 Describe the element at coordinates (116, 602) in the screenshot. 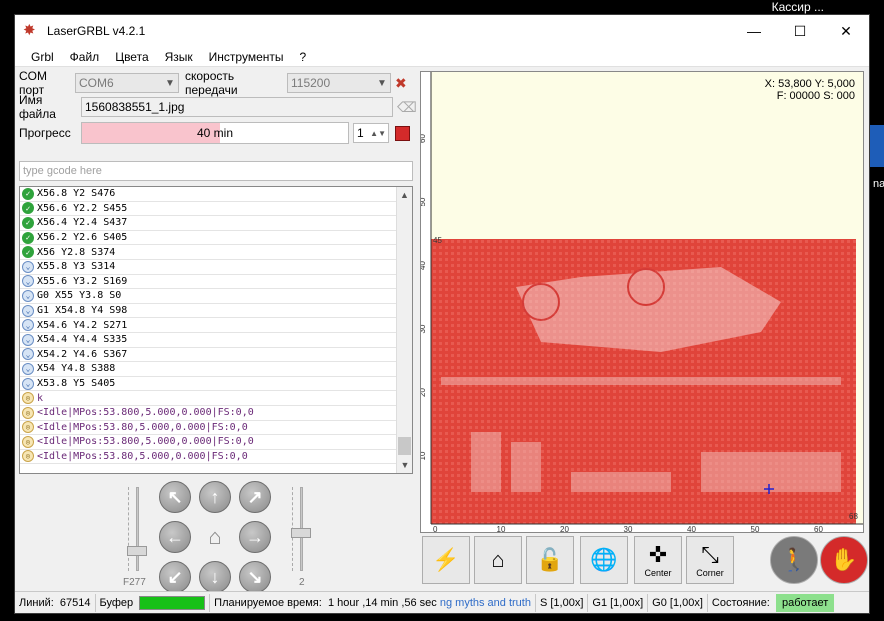

I see `buffer-label: Буфер` at that location.